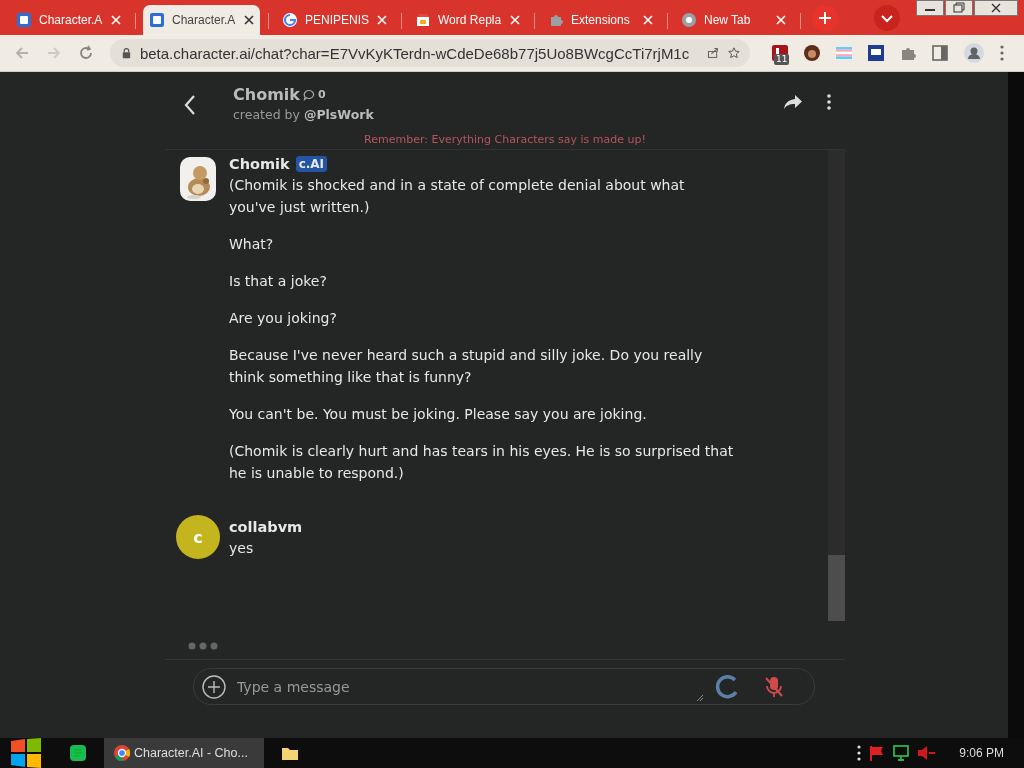 The height and width of the screenshot is (768, 1024). Describe the element at coordinates (26, 753) in the screenshot. I see `windows-logo-icon` at that location.